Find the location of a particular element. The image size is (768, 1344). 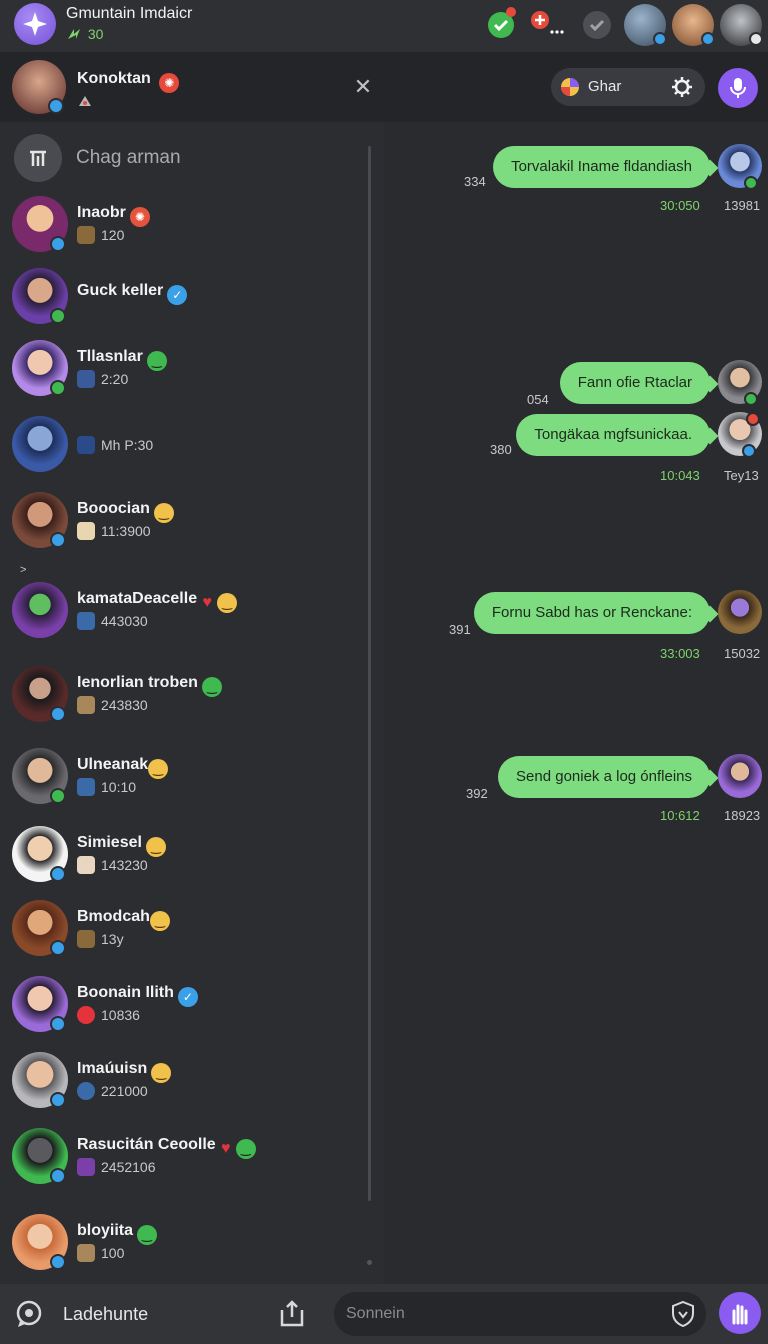

contact-item: Simiesel ‿ 143230 is located at coordinates (182, 856).